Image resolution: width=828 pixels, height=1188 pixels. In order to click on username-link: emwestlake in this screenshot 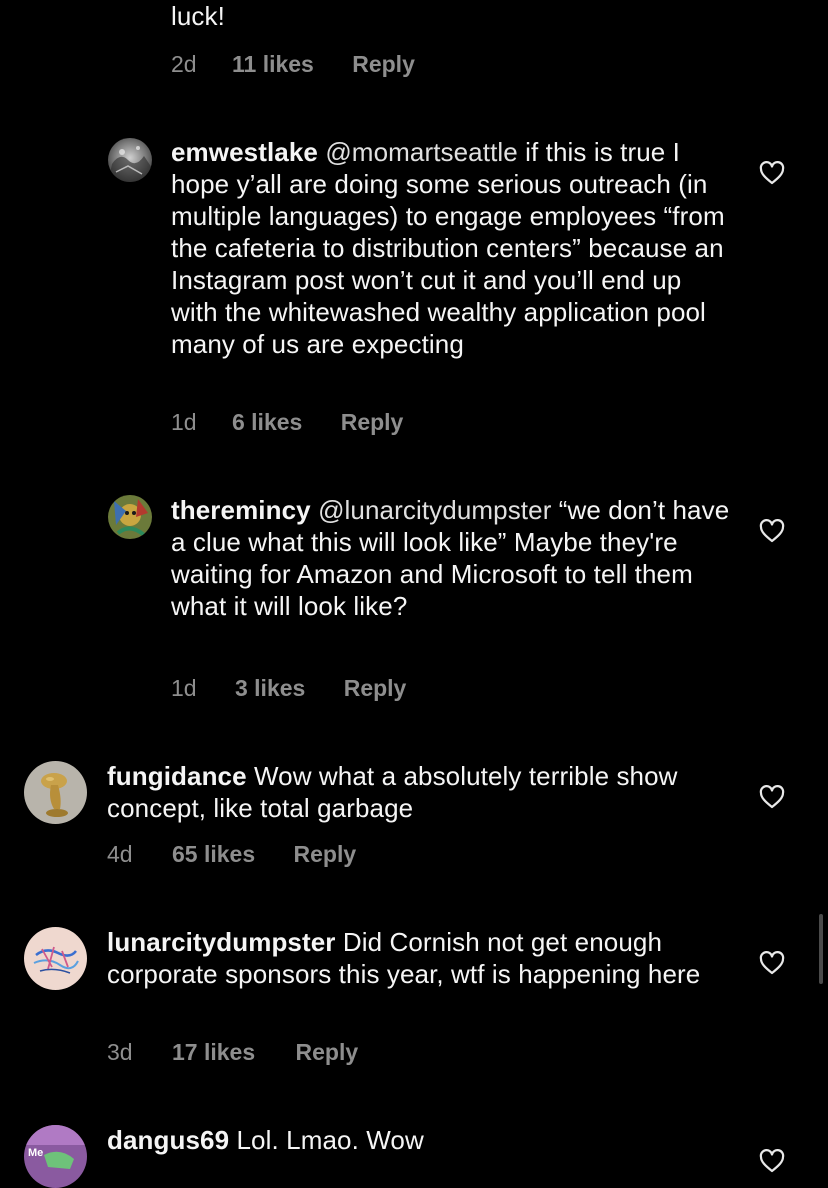, I will do `click(244, 152)`.